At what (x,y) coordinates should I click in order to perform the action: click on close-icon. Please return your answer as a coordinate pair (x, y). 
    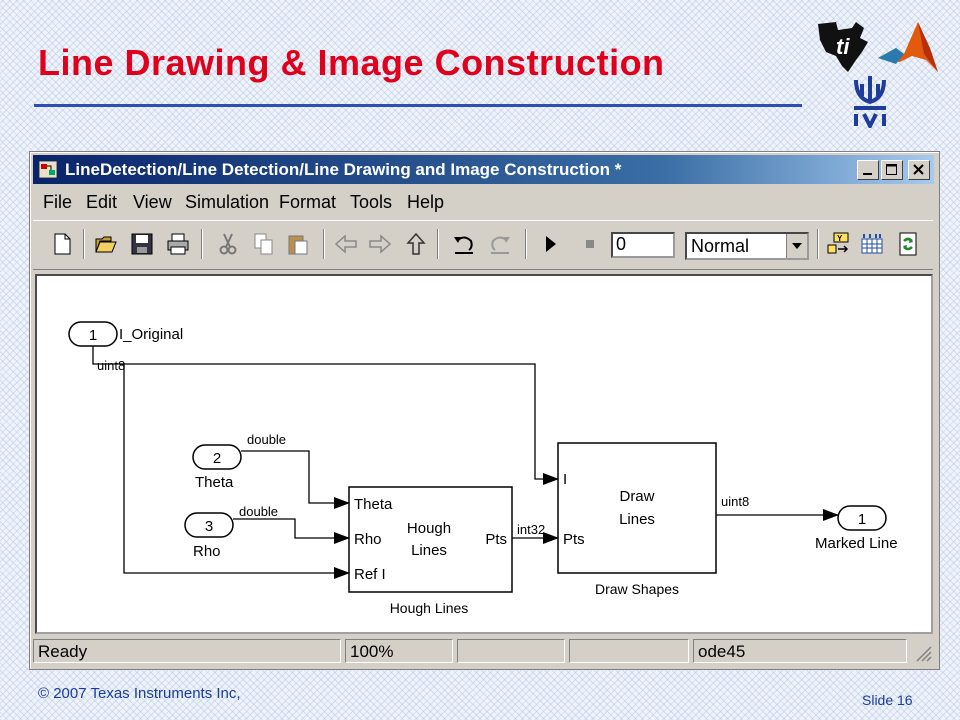
    Looking at the image, I should click on (918, 169).